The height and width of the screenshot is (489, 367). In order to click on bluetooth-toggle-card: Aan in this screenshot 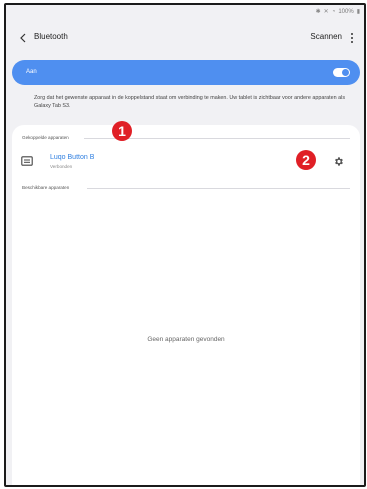, I will do `click(186, 72)`.